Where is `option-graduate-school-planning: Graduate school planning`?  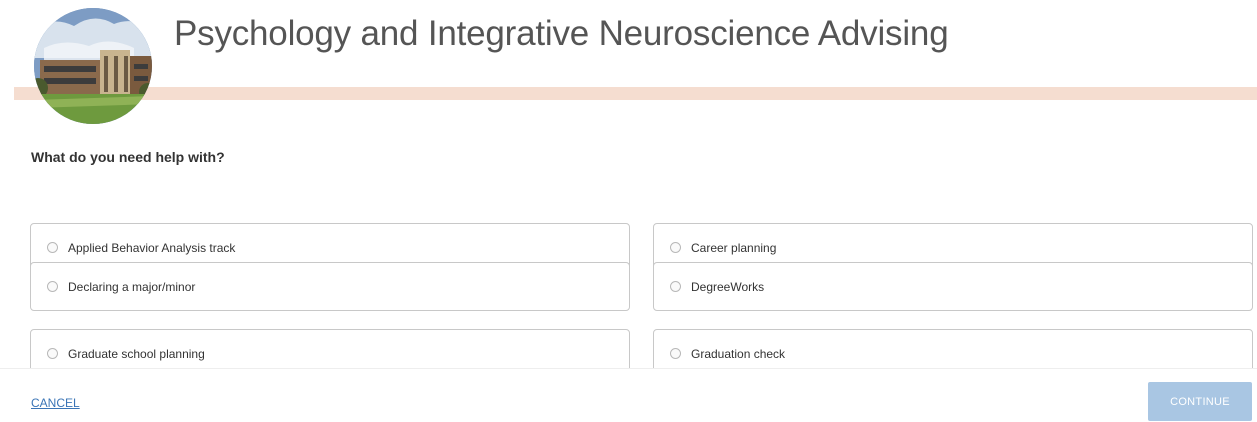
option-graduate-school-planning: Graduate school planning is located at coordinates (330, 348).